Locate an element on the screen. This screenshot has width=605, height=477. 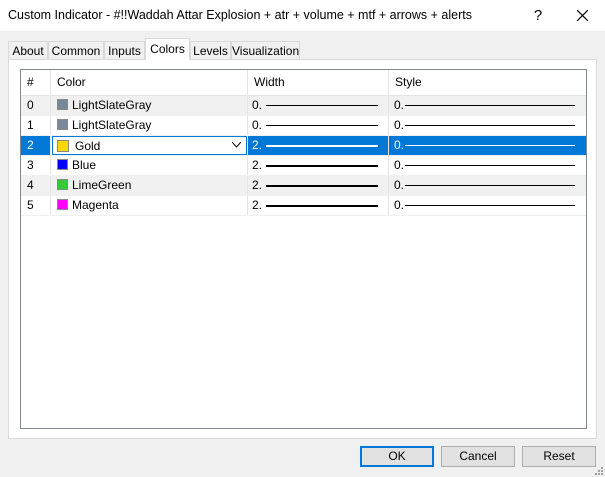
table-header: # Color Width Style is located at coordinates (303, 83).